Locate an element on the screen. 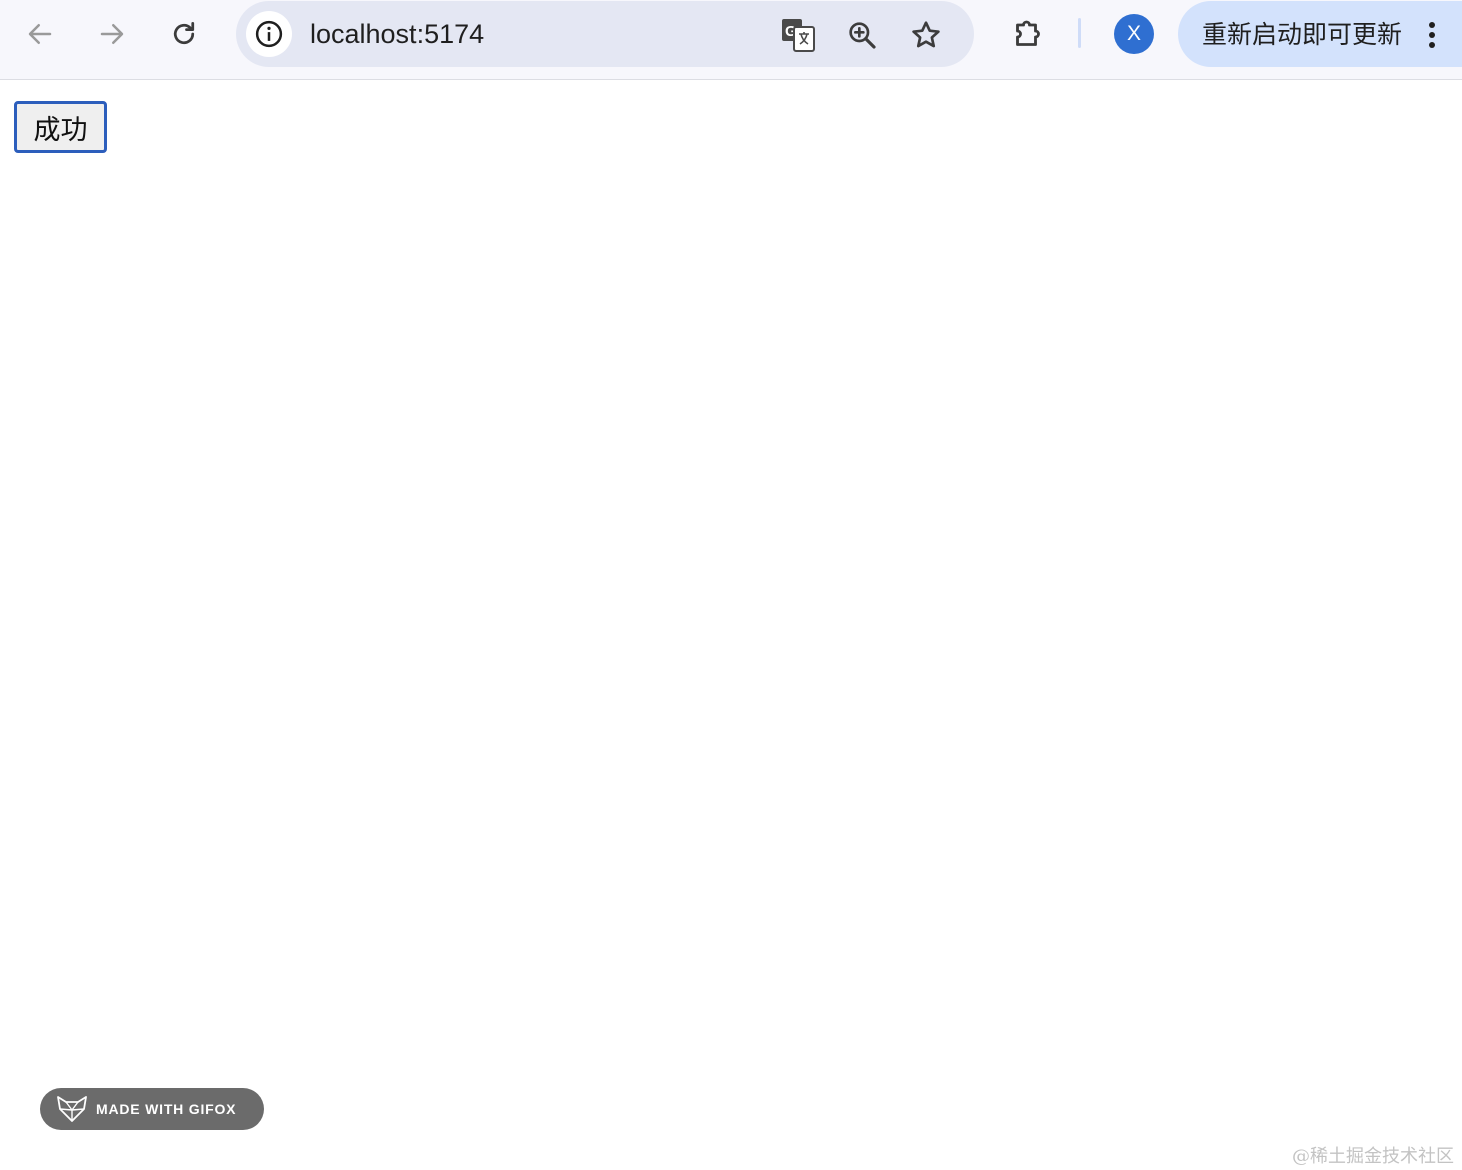 The width and height of the screenshot is (1462, 1170). zoom-in-icon is located at coordinates (862, 35).